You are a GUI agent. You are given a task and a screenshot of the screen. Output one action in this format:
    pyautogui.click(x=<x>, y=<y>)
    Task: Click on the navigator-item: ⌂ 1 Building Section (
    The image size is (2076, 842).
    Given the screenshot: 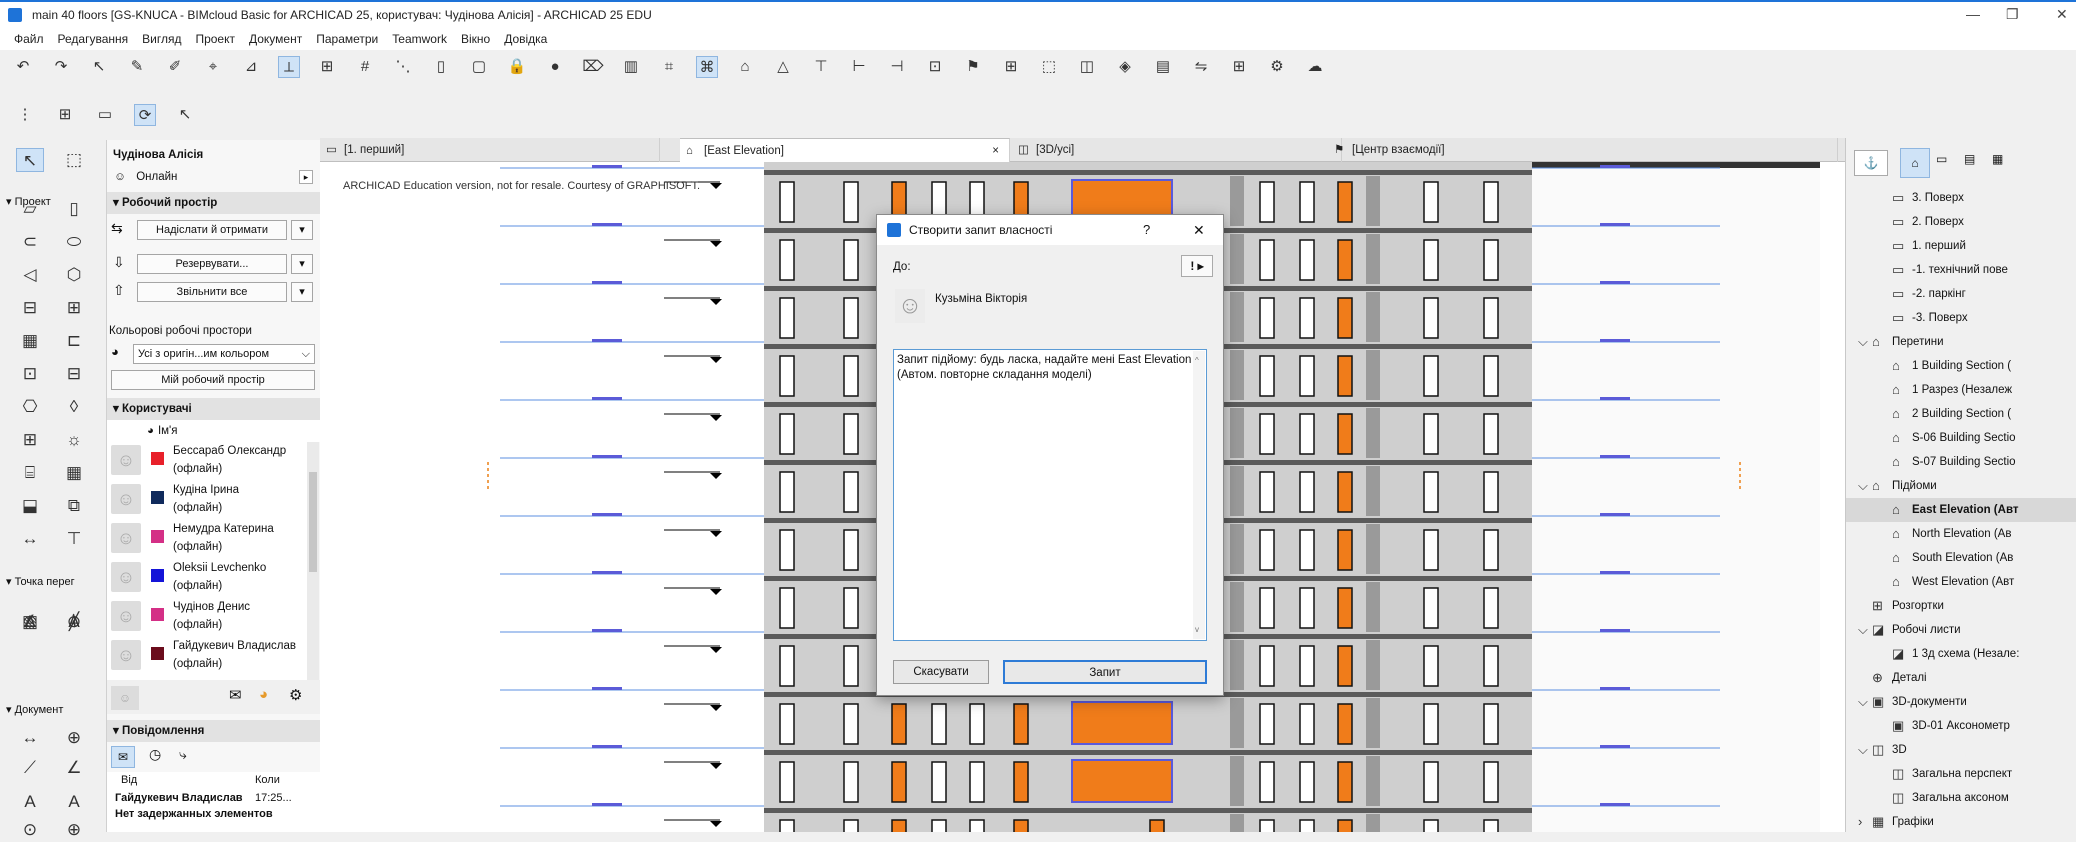 What is the action you would take?
    pyautogui.click(x=1961, y=366)
    